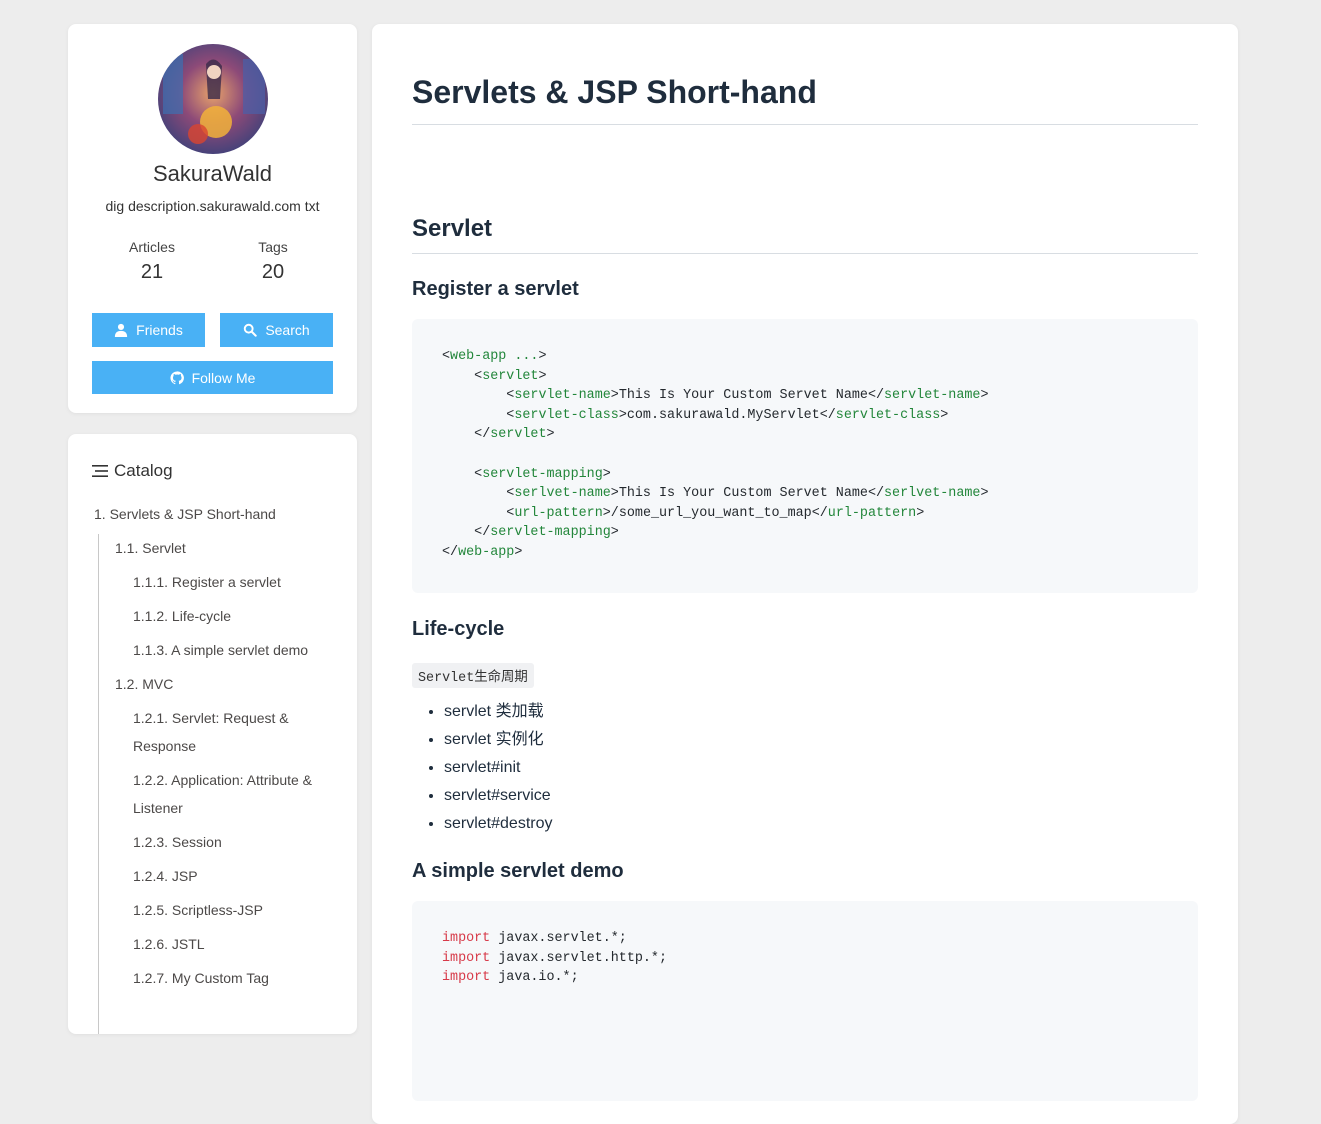 The width and height of the screenshot is (1321, 1124). What do you see at coordinates (614, 92) in the screenshot?
I see `post-title: Servlets & JSP Short-hand` at bounding box center [614, 92].